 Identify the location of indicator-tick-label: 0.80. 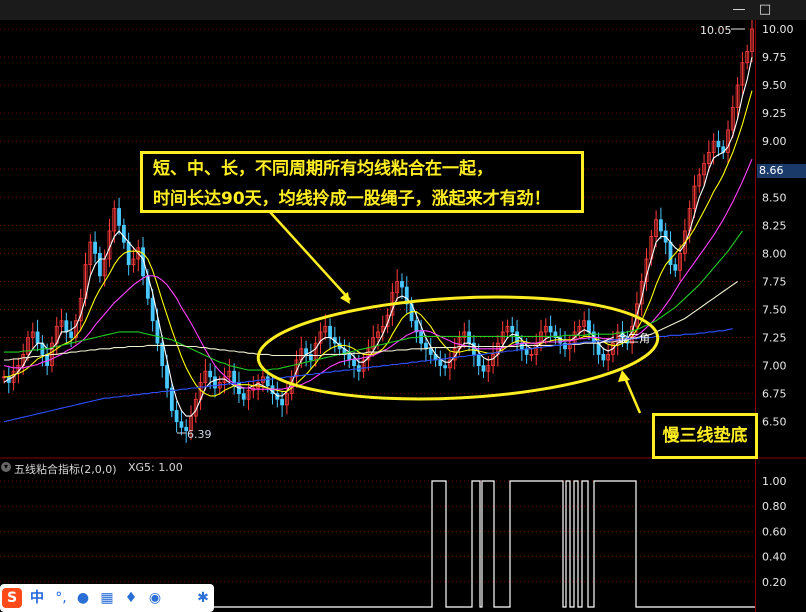
(774, 506).